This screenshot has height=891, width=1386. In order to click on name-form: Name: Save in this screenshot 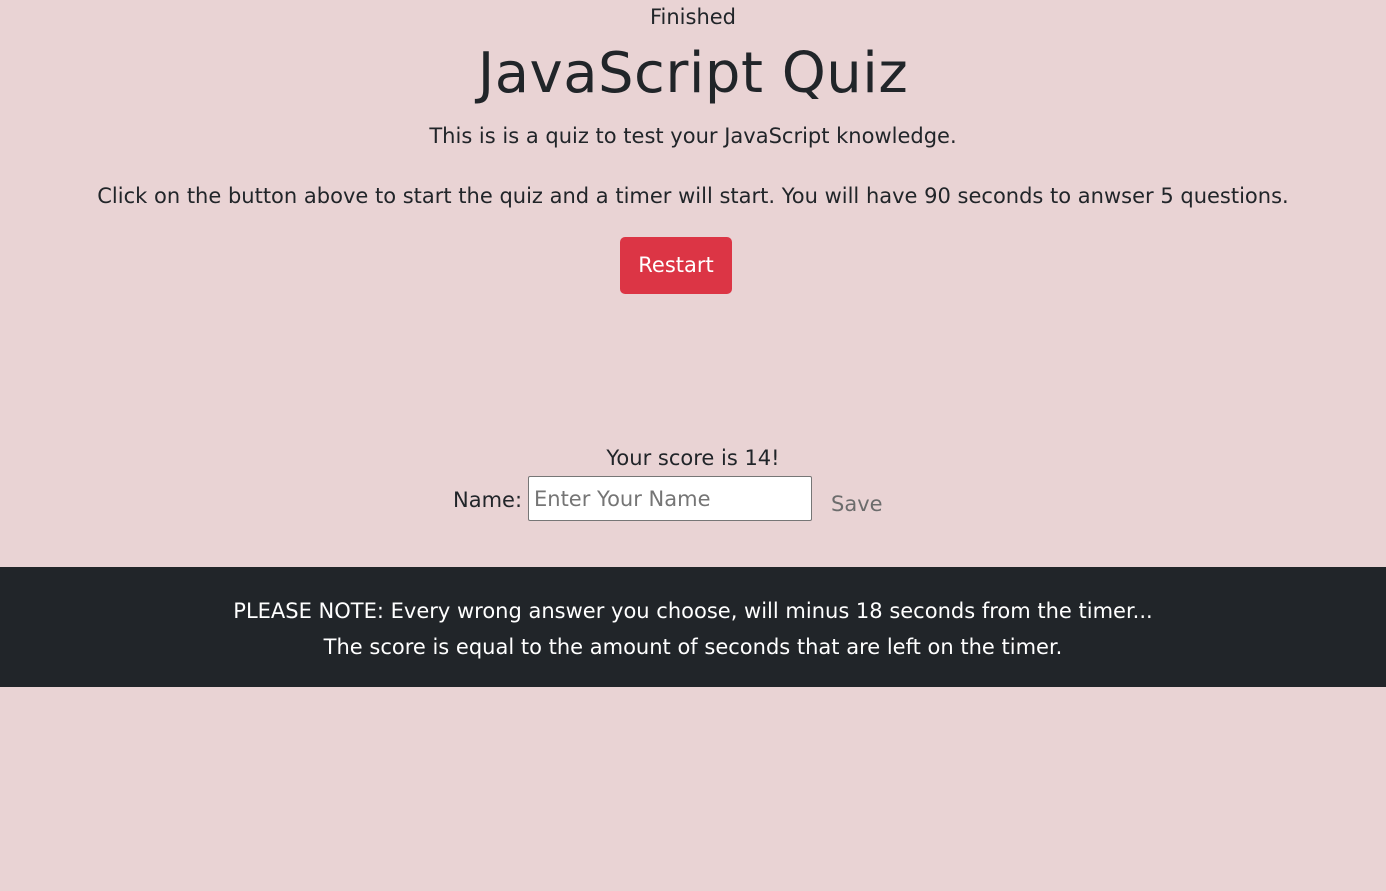, I will do `click(693, 499)`.